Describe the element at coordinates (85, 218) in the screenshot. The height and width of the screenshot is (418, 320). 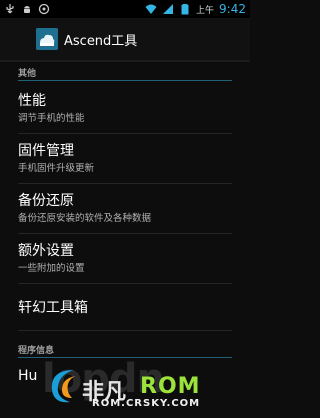
I see `item-subtitle: 备份还原安装的软件及各种数据` at that location.